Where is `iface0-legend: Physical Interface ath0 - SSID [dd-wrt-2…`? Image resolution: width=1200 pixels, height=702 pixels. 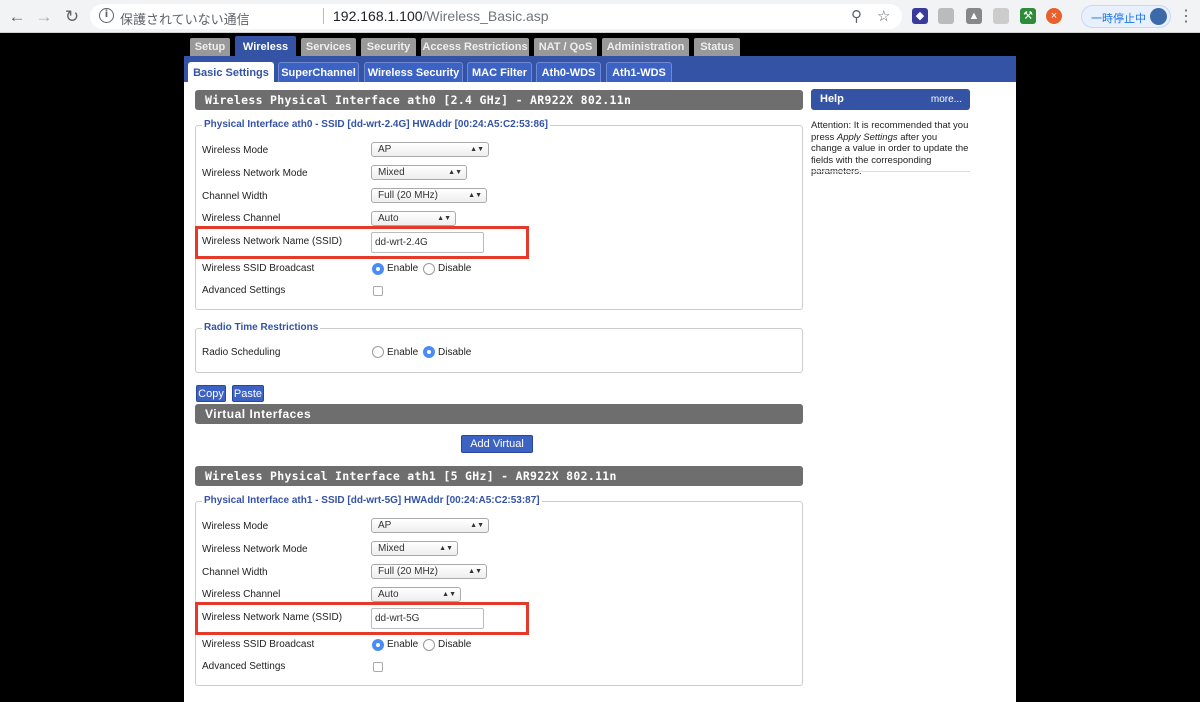 iface0-legend: Physical Interface ath0 - SSID [dd-wrt-2… is located at coordinates (376, 124).